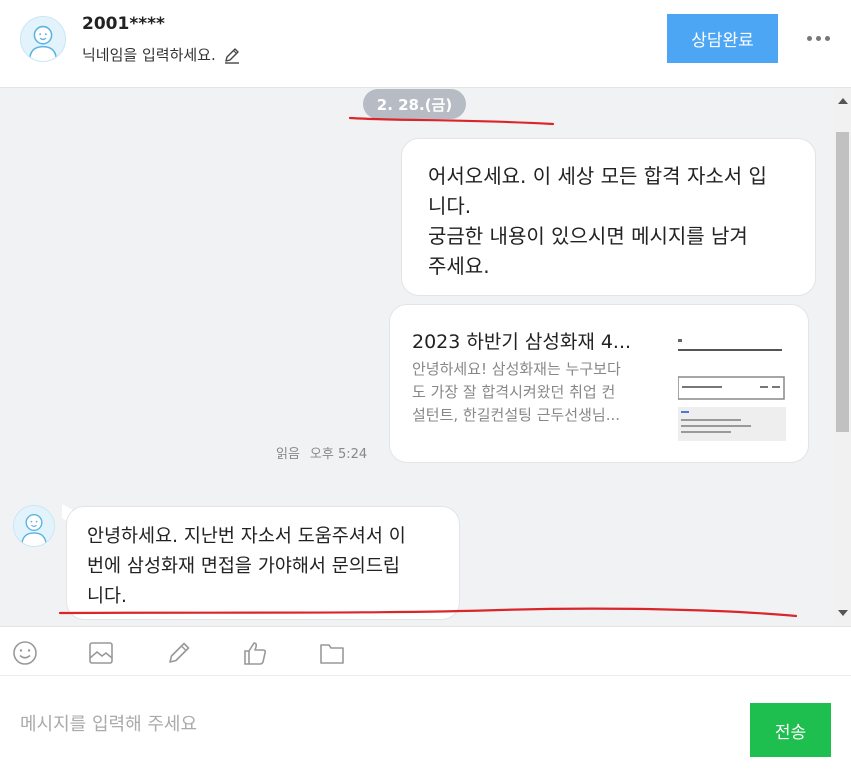  I want to click on more-dots-icon, so click(818, 38).